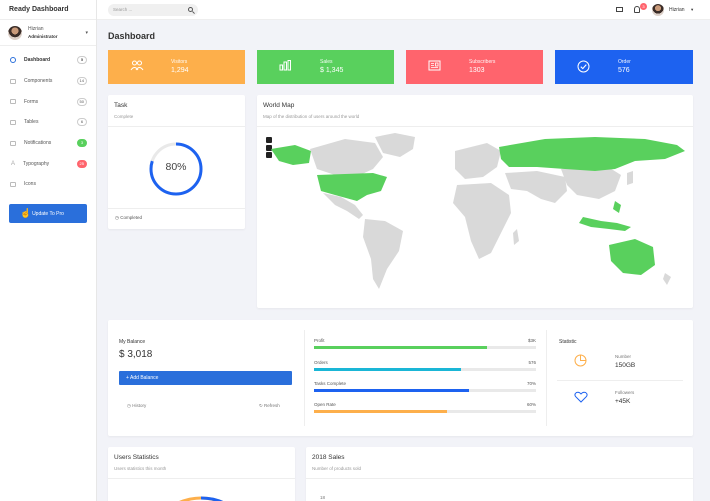 The height and width of the screenshot is (501, 710). What do you see at coordinates (346, 157) in the screenshot?
I see `map-region-canada` at bounding box center [346, 157].